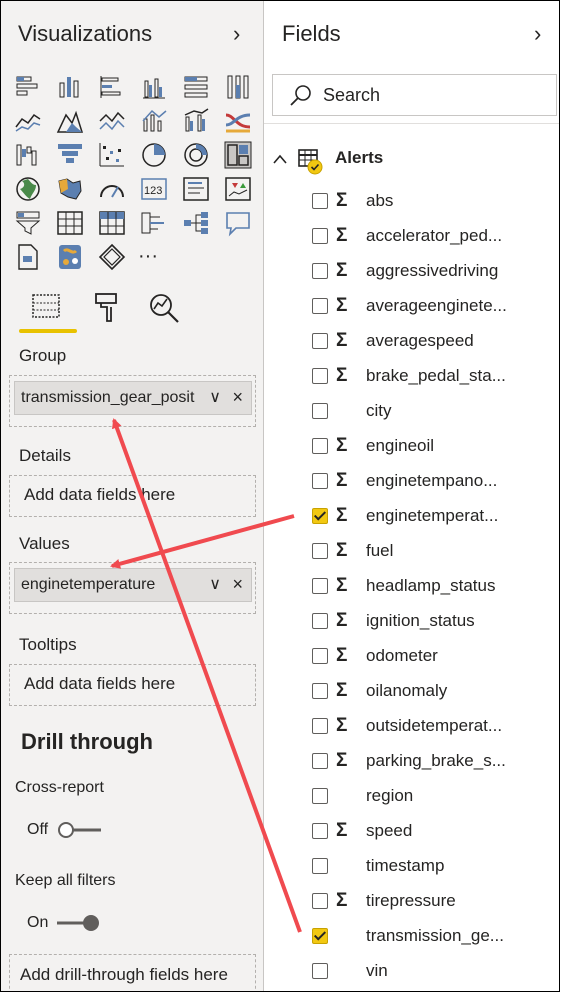 This screenshot has height=994, width=562. Describe the element at coordinates (80, 830) in the screenshot. I see `cross-report-toggle` at that location.